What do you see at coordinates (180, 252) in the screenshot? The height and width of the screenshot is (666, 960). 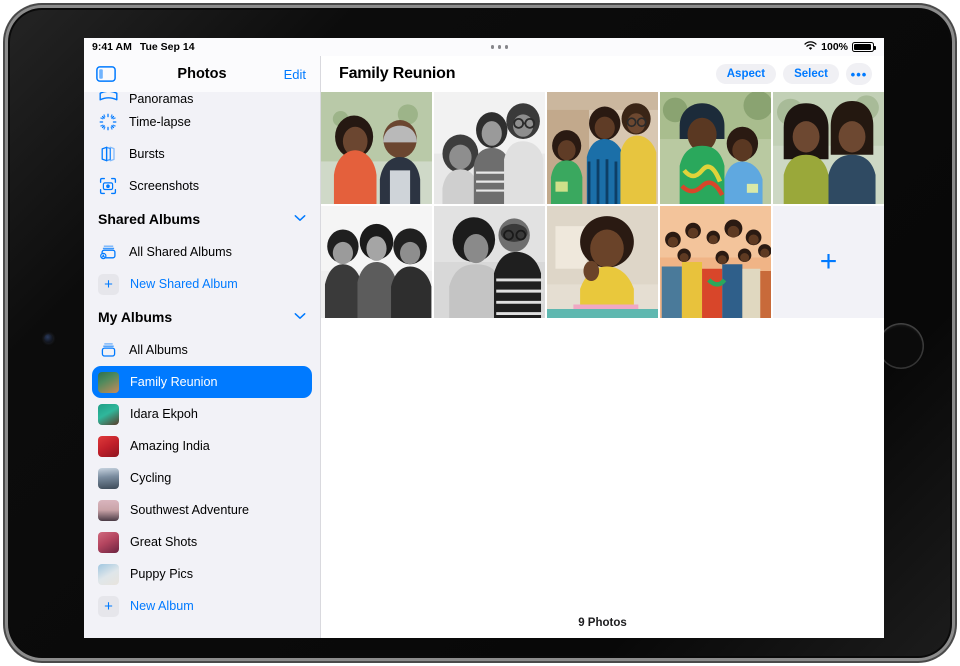 I see `sidebar-item-label: All Shared Albums` at bounding box center [180, 252].